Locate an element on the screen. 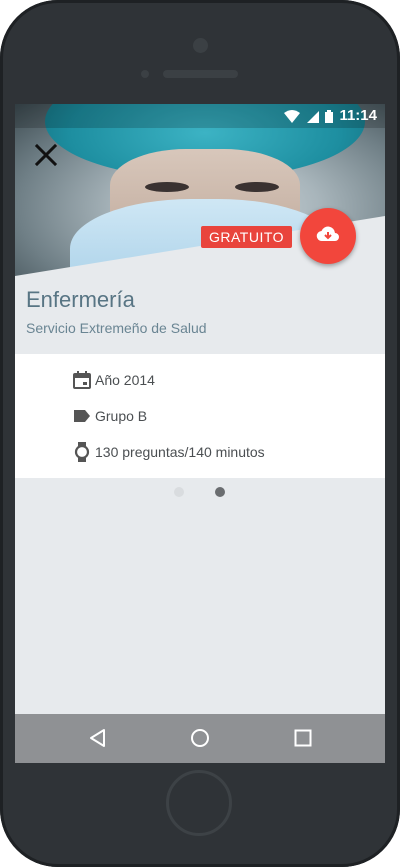 The width and height of the screenshot is (400, 867). info-row-group: Grupo B is located at coordinates (110, 416).